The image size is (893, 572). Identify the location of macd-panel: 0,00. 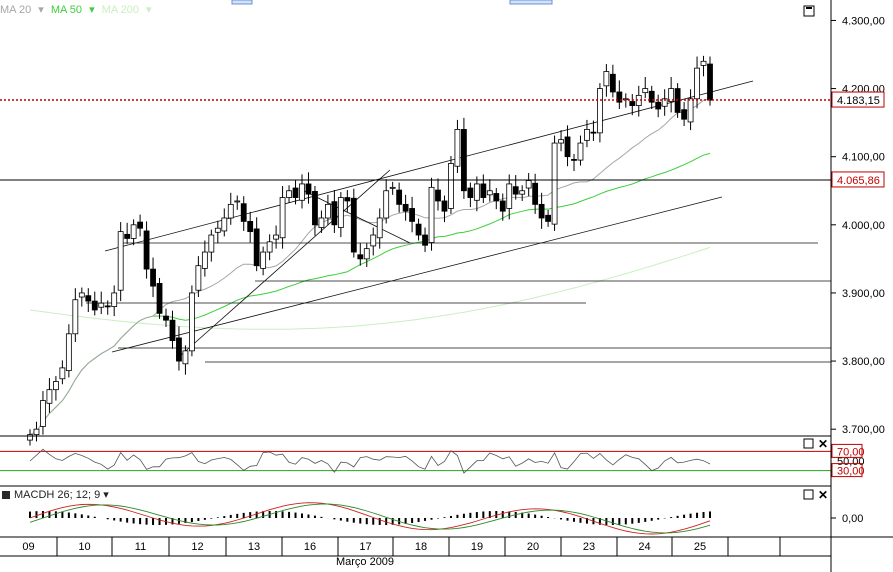
(446, 518).